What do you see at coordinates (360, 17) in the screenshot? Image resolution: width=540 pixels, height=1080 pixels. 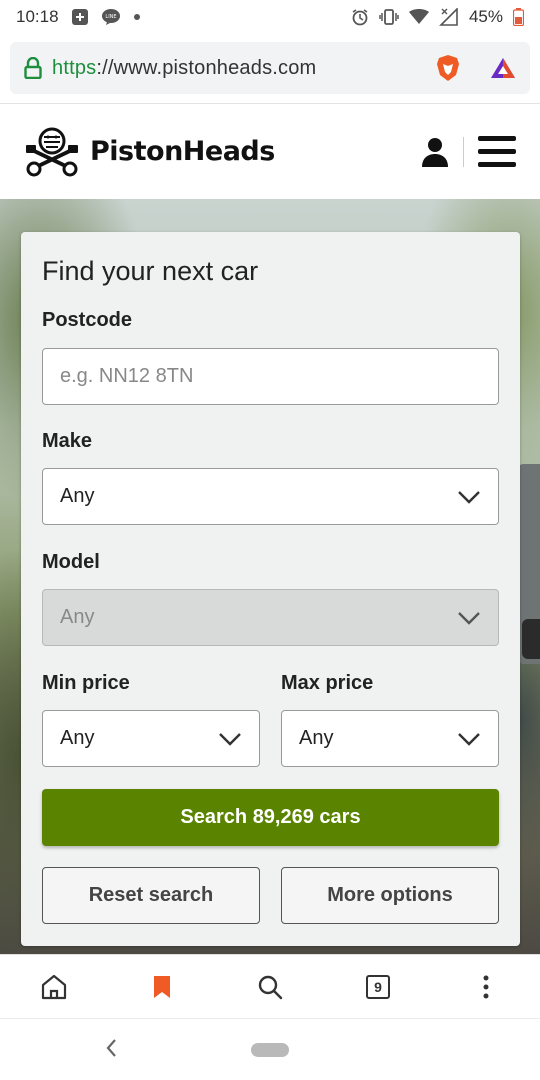 I see `alarm-icon` at bounding box center [360, 17].